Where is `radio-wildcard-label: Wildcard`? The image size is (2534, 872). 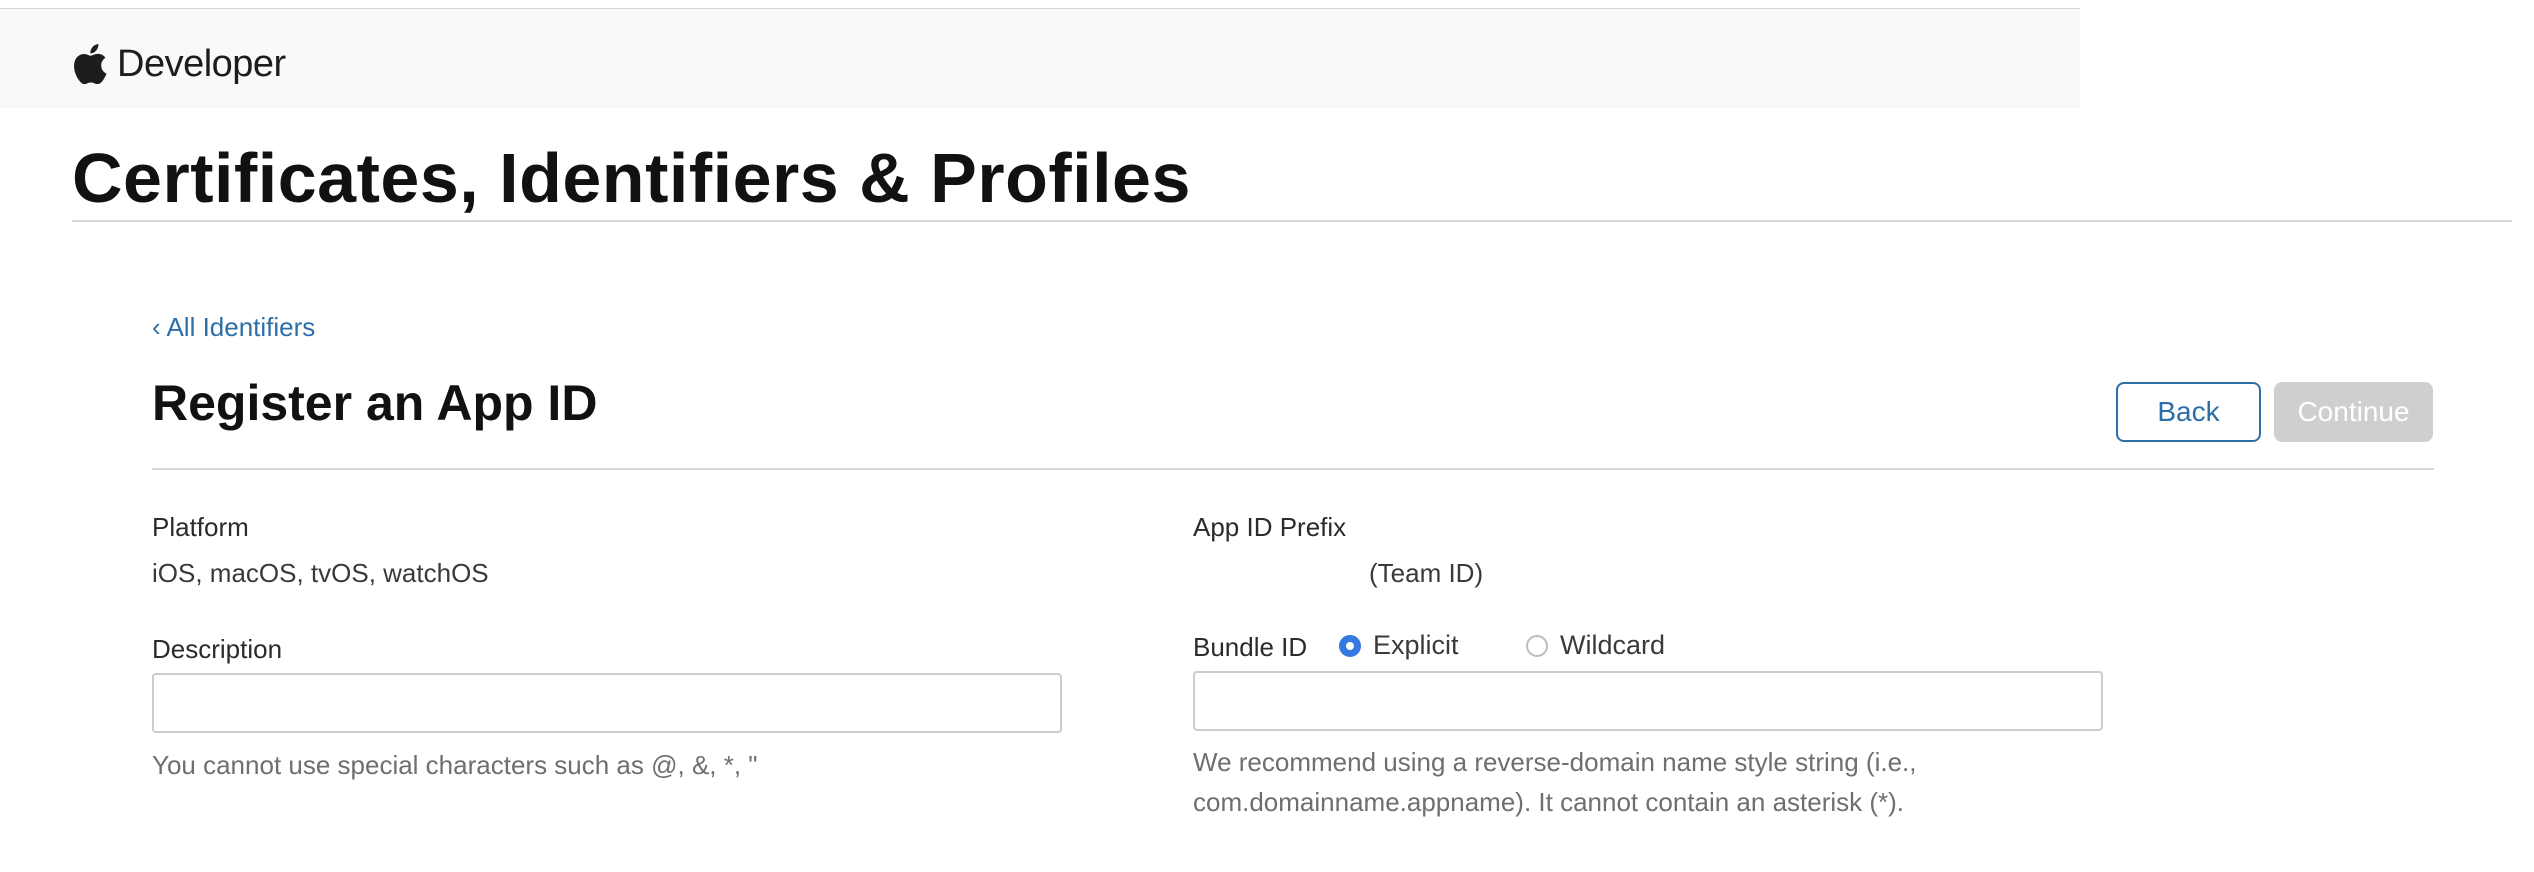
radio-wildcard-label: Wildcard is located at coordinates (1613, 645).